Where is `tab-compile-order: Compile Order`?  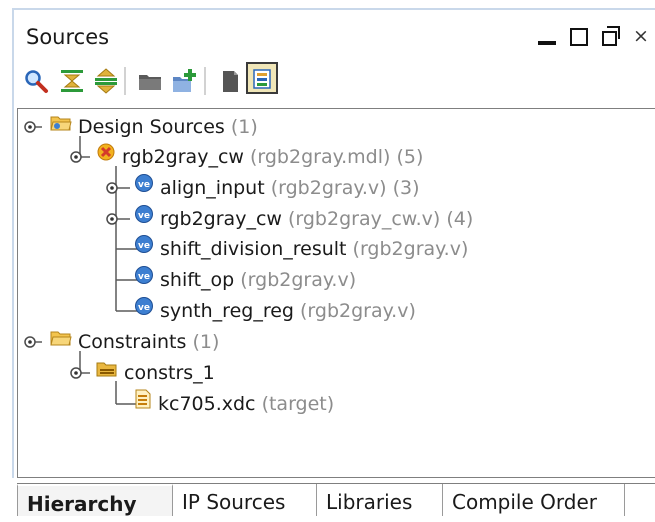
tab-compile-order: Compile Order is located at coordinates (534, 500).